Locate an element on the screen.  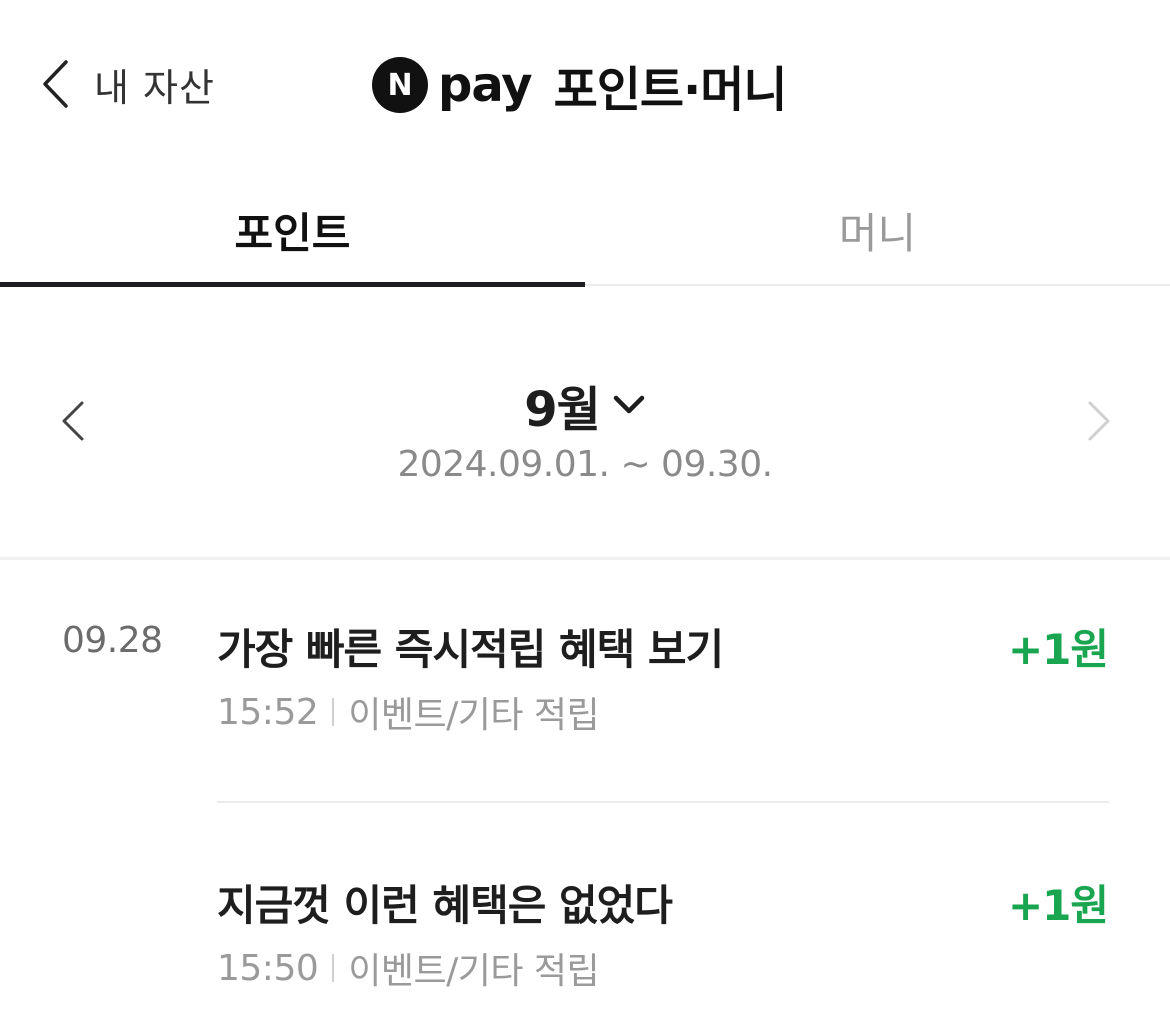
transaction-meta: 15:52 이벤트/기타 적립 is located at coordinates (408, 712).